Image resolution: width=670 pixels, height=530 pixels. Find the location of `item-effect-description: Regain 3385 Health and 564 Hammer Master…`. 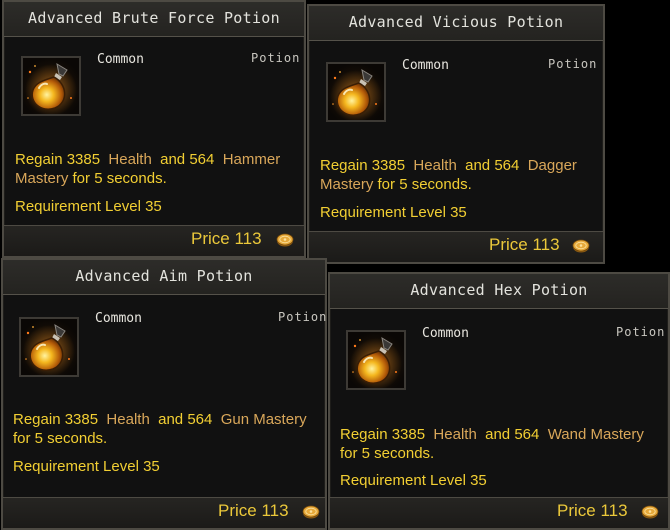

item-effect-description: Regain 3385 Health and 564 Hammer Master… is located at coordinates (148, 169).